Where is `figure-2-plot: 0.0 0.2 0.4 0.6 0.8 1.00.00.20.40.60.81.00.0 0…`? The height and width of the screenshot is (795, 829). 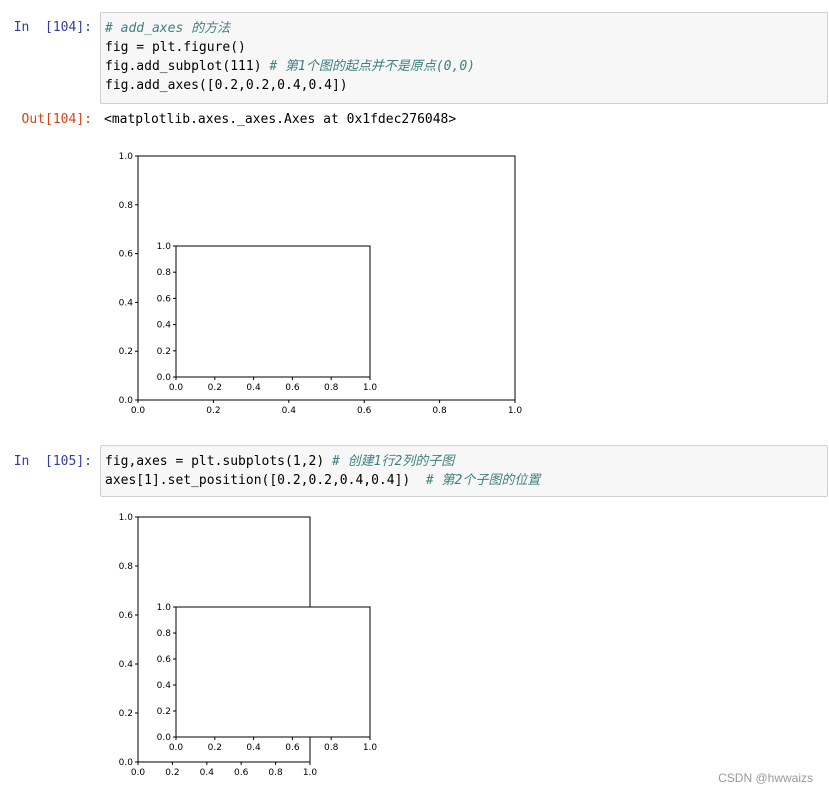
figure-2-plot: 0.0 0.2 0.4 0.6 0.8 1.00.00.20.40.60.81.00.0 0… is located at coordinates (248, 645).